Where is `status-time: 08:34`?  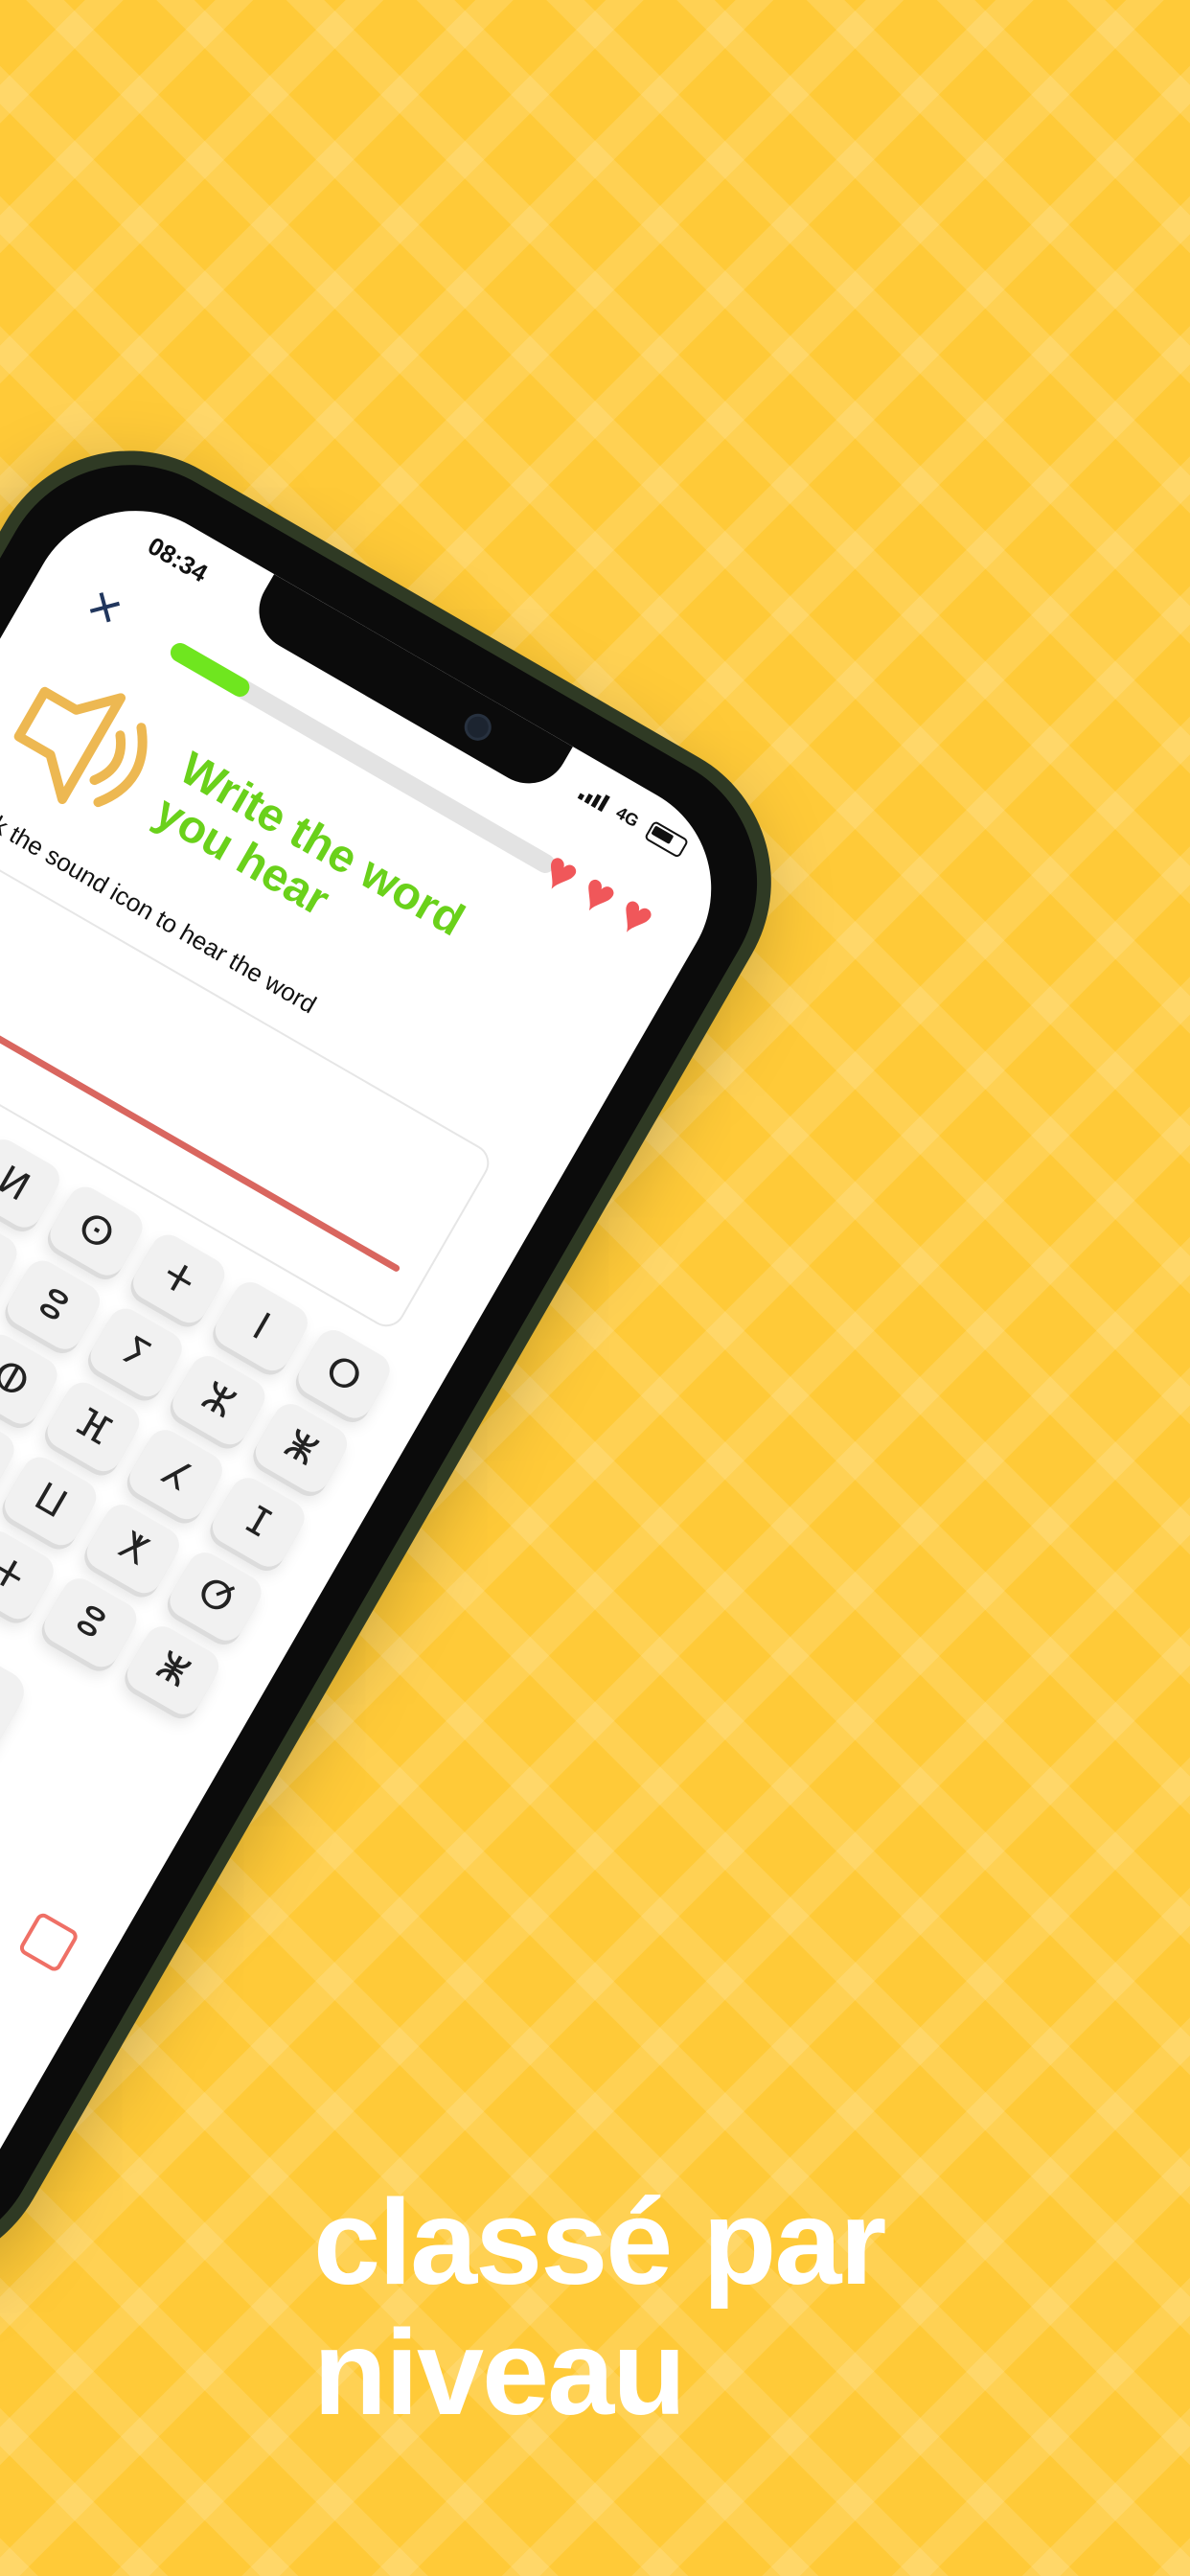
status-time: 08:34 is located at coordinates (178, 559).